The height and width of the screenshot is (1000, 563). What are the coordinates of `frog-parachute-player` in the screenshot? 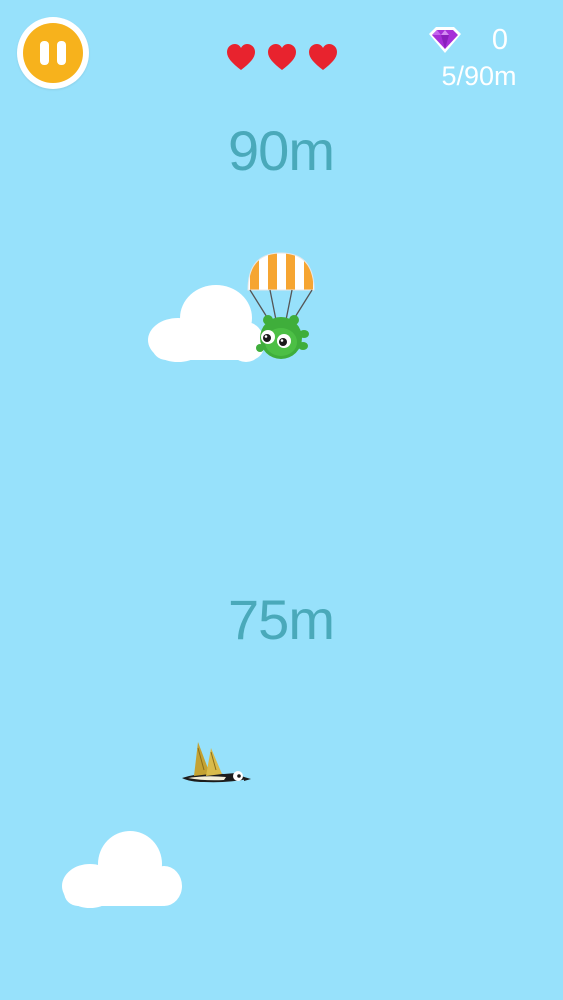 It's located at (281, 305).